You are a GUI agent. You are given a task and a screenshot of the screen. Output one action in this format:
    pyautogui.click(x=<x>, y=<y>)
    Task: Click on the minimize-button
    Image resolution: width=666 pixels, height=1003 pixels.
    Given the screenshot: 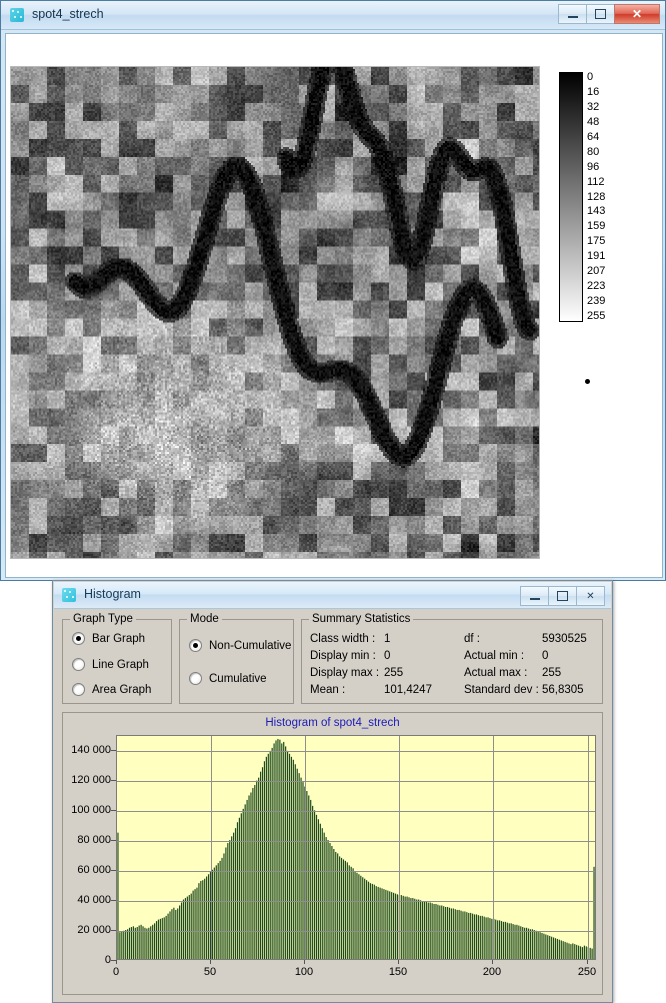 What is the action you would take?
    pyautogui.click(x=572, y=14)
    